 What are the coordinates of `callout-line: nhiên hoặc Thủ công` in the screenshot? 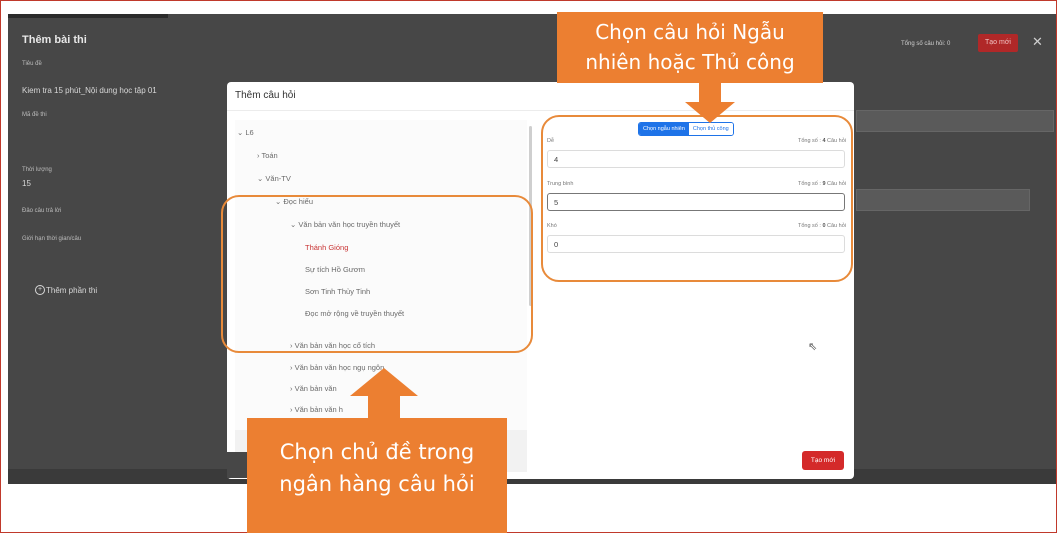 It's located at (690, 62).